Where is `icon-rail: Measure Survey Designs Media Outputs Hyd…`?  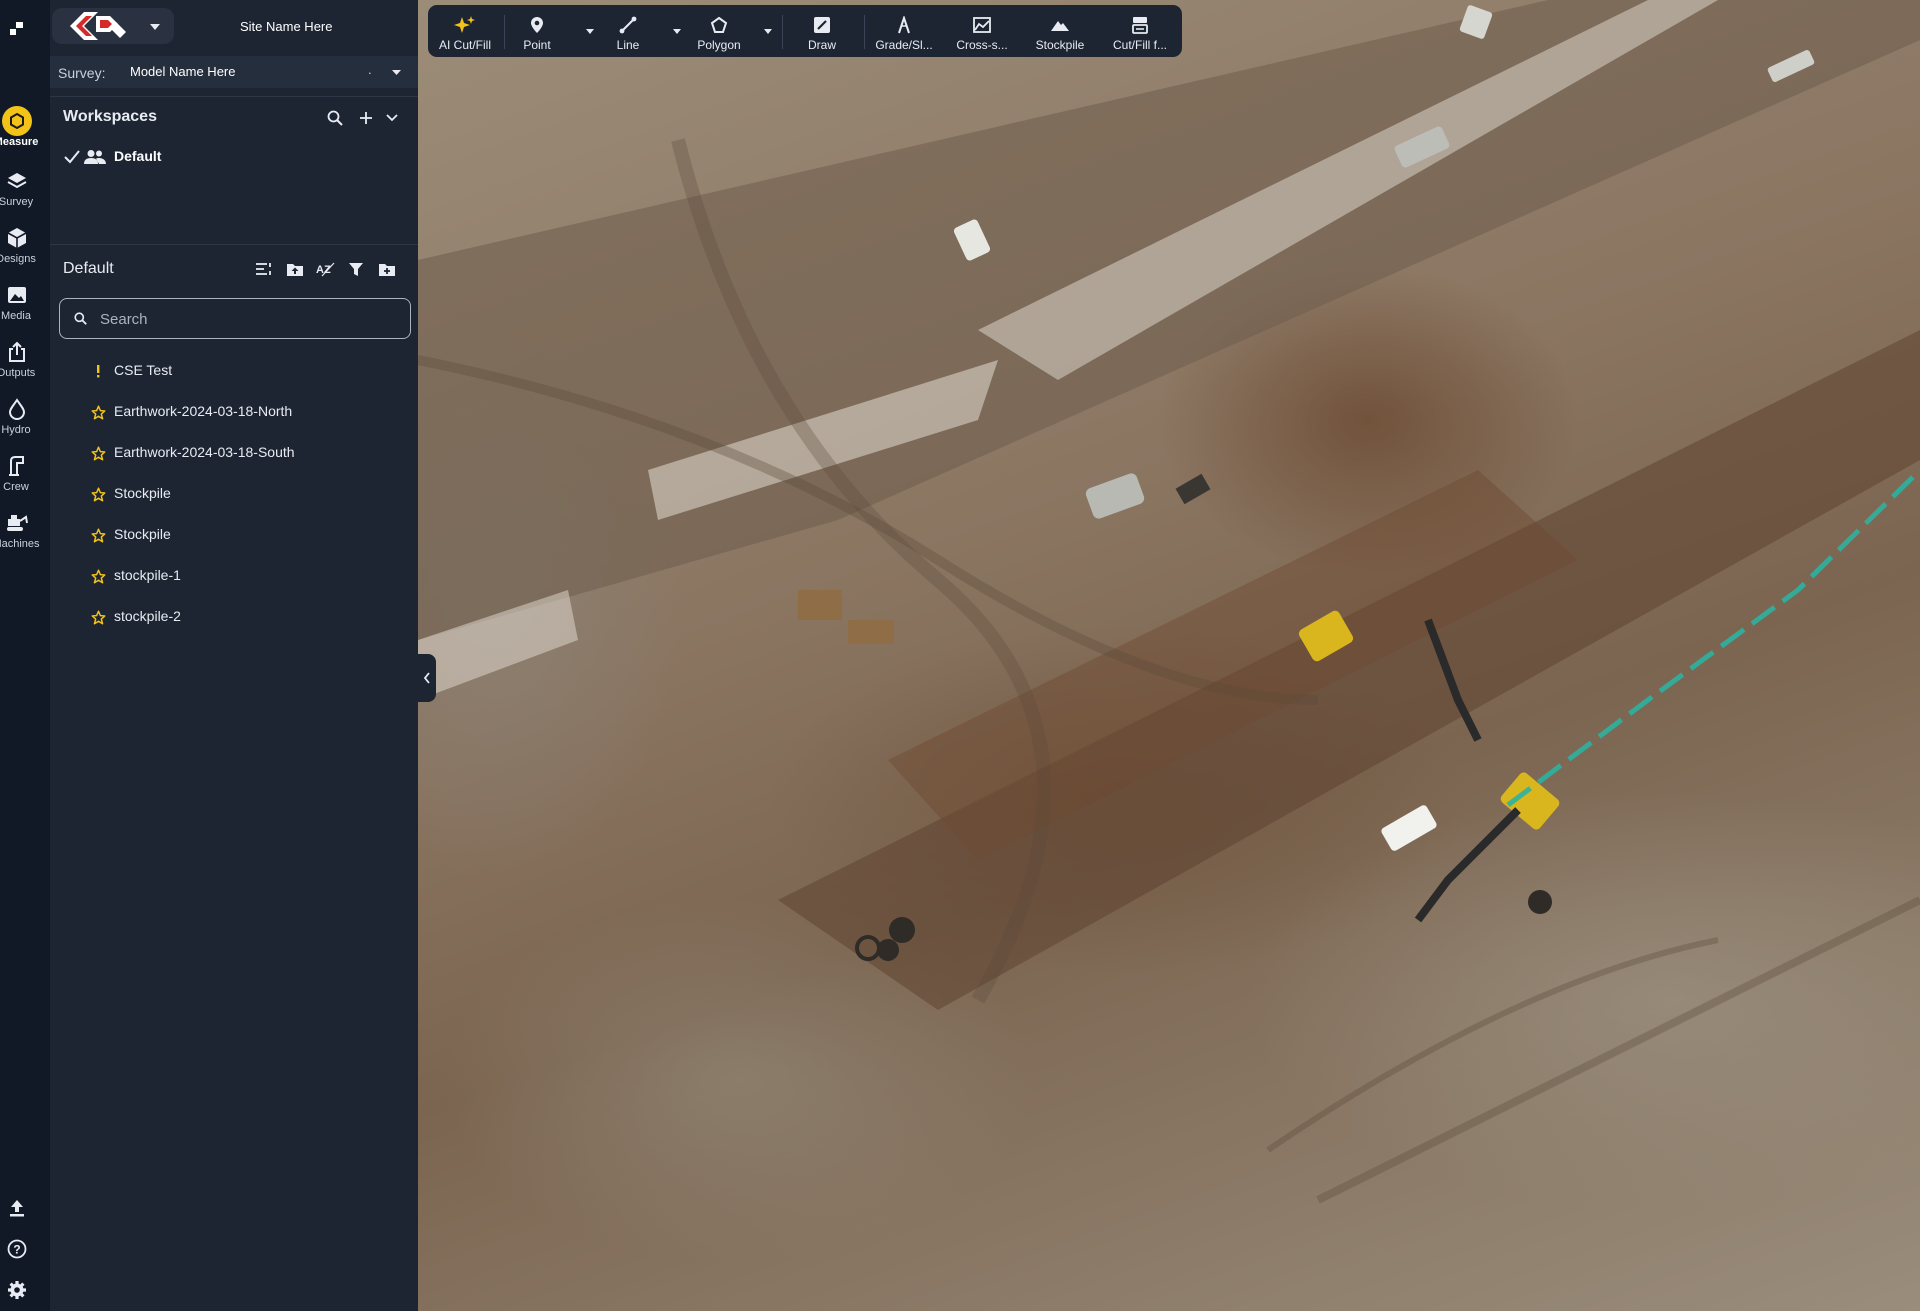 icon-rail: Measure Survey Designs Media Outputs Hyd… is located at coordinates (25, 655).